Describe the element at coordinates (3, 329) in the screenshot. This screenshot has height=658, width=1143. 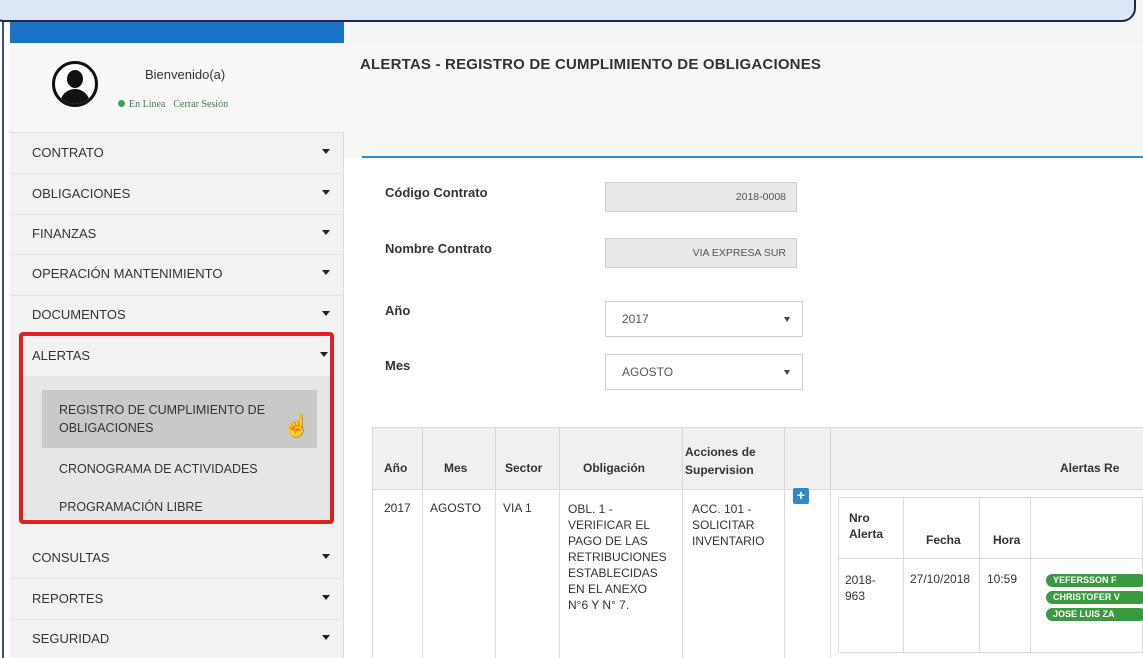
I see `window-left-edge` at that location.